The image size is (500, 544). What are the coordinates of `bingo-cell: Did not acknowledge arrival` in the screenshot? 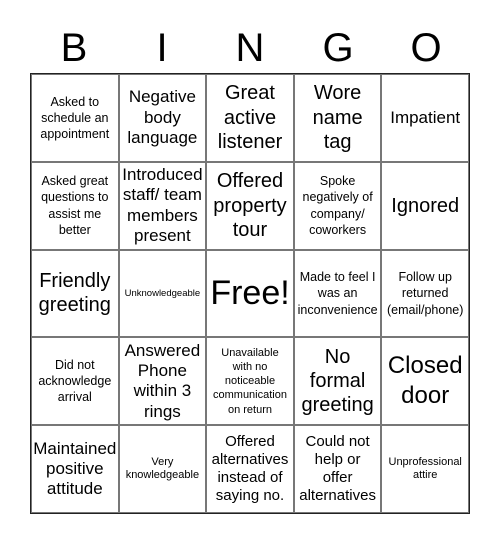 It's located at (75, 381).